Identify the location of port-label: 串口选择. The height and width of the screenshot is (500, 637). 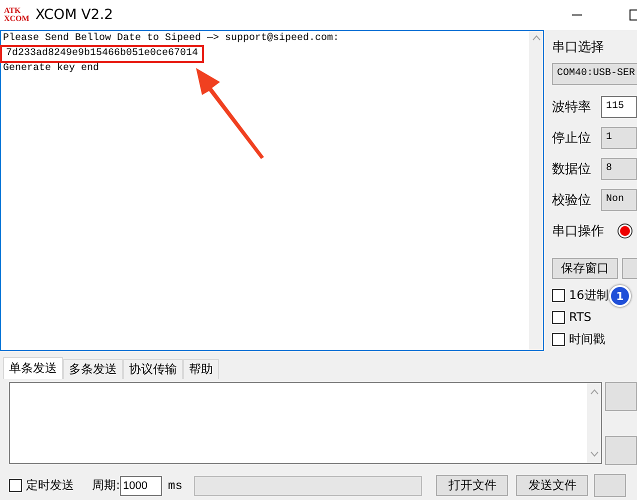
(578, 47).